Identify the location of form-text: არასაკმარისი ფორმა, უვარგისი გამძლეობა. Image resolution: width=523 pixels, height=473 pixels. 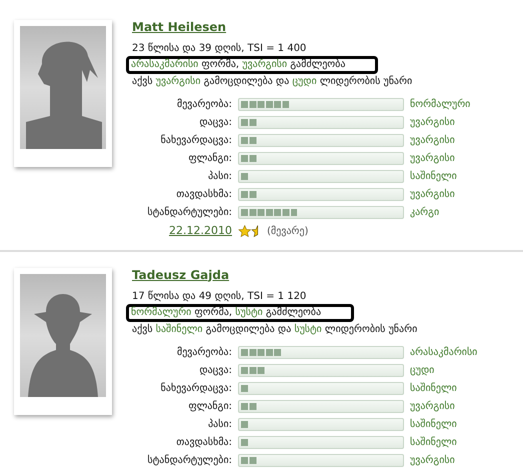
(252, 65).